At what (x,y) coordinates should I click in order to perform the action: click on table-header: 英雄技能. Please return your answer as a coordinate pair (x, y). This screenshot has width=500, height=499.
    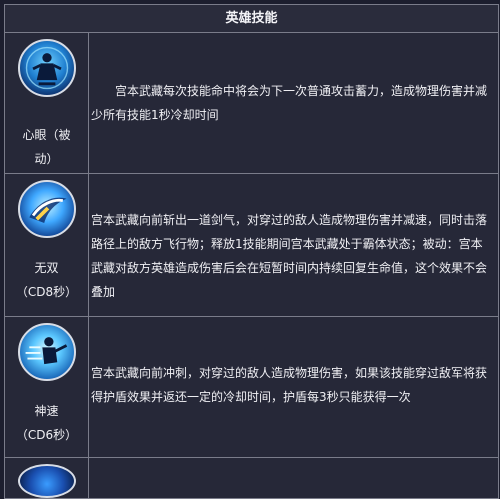
    Looking at the image, I should click on (251, 19).